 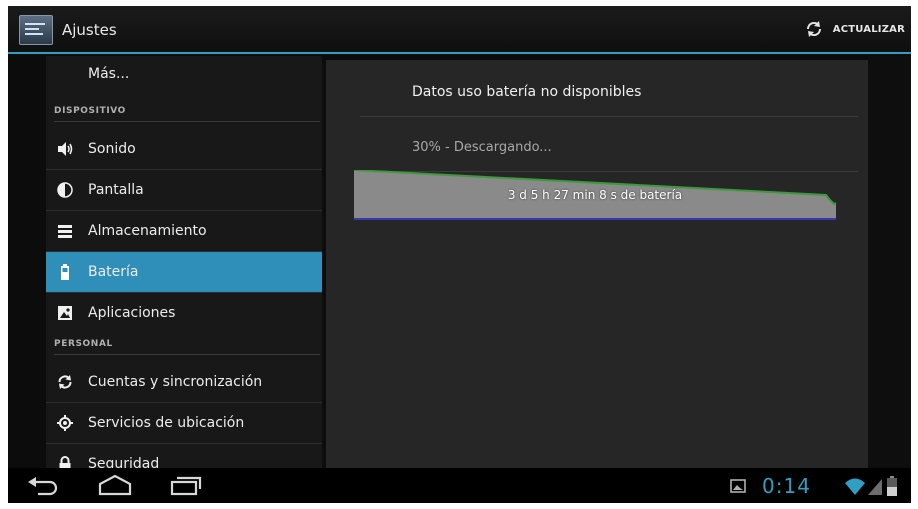 I want to click on sidebar-item-security: Seguridad, so click(x=184, y=456).